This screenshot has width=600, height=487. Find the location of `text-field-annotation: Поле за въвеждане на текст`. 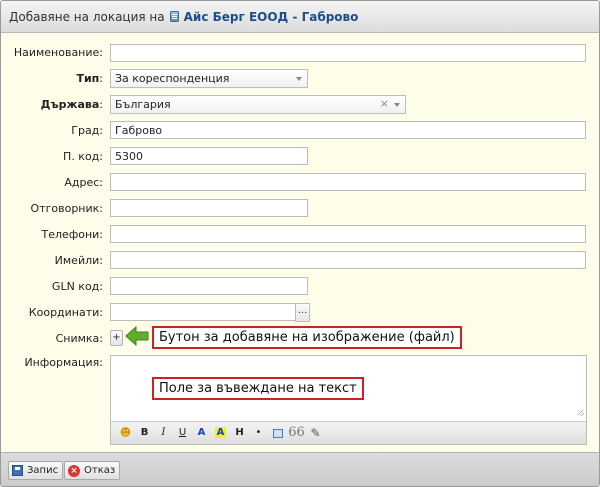

text-field-annotation: Поле за въвеждане на текст is located at coordinates (258, 388).